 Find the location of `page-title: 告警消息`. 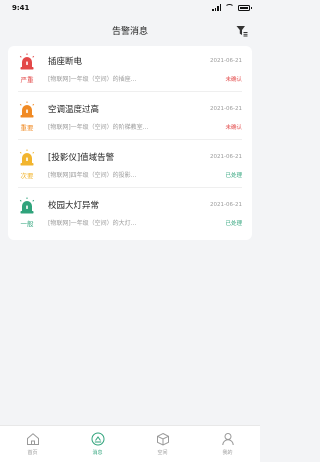

page-title: 告警消息 is located at coordinates (129, 32).